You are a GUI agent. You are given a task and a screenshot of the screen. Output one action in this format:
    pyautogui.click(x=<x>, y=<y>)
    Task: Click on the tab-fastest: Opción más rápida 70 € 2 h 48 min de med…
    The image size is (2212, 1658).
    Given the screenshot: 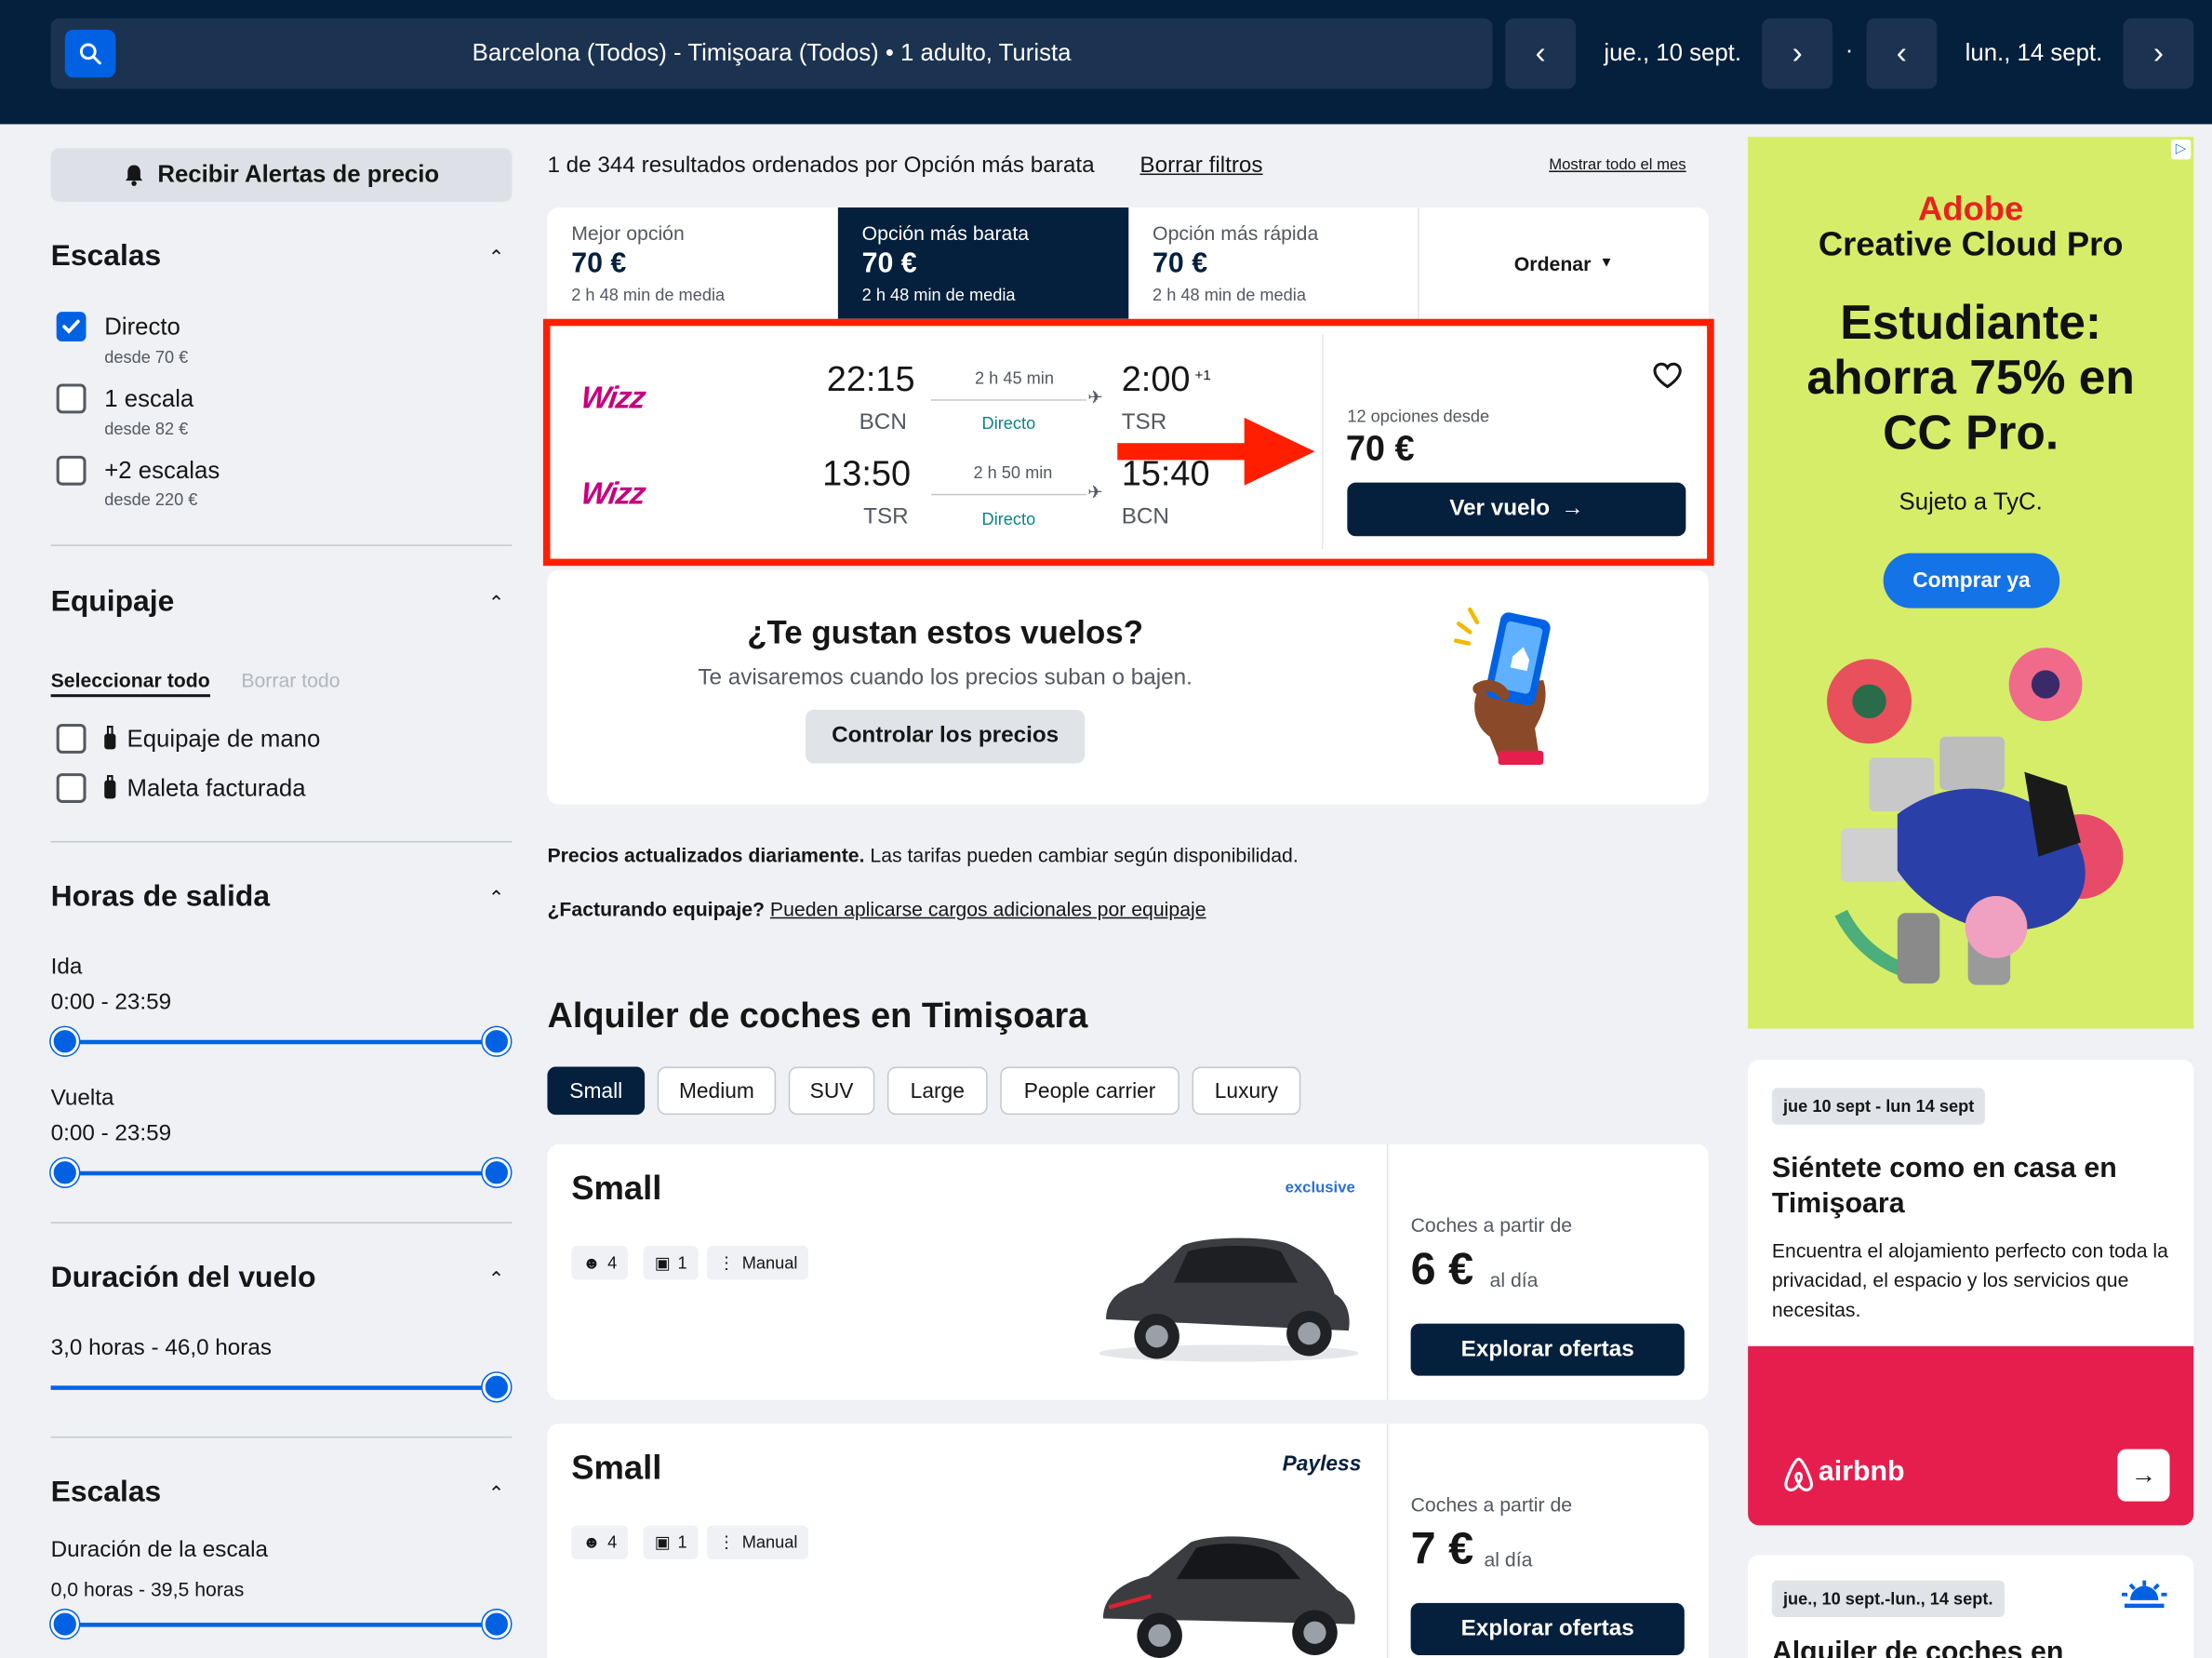 What is the action you would take?
    pyautogui.click(x=1273, y=263)
    